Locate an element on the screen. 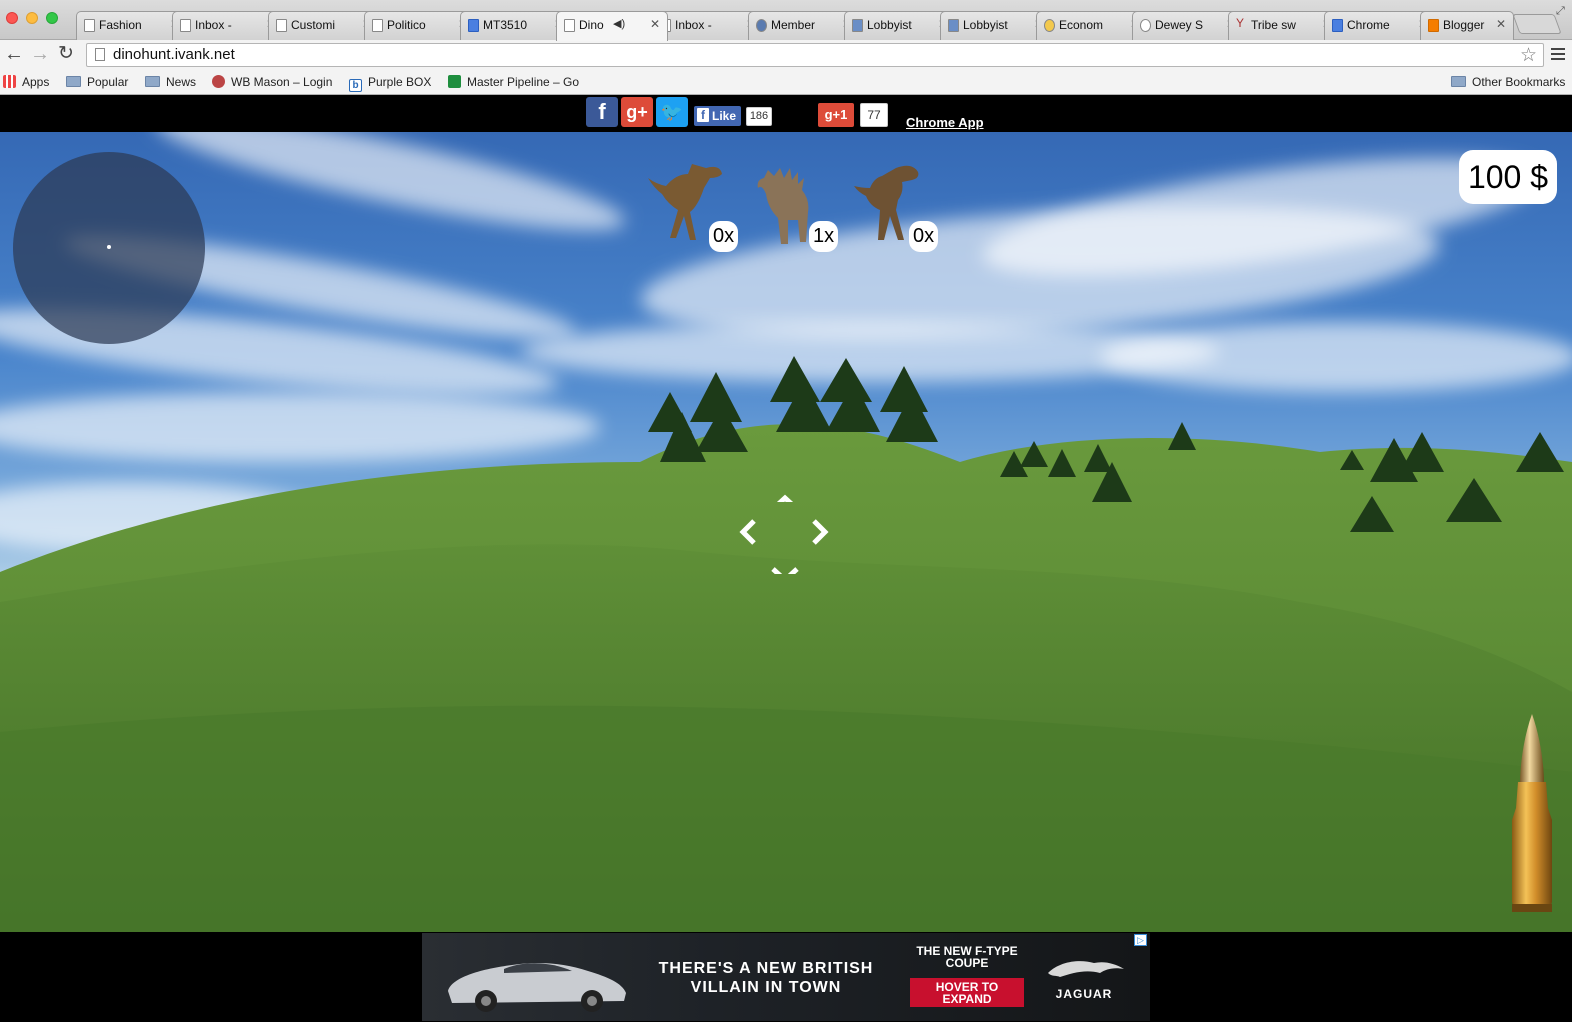 The width and height of the screenshot is (1572, 1022). money-display: 100 $ is located at coordinates (1508, 177).